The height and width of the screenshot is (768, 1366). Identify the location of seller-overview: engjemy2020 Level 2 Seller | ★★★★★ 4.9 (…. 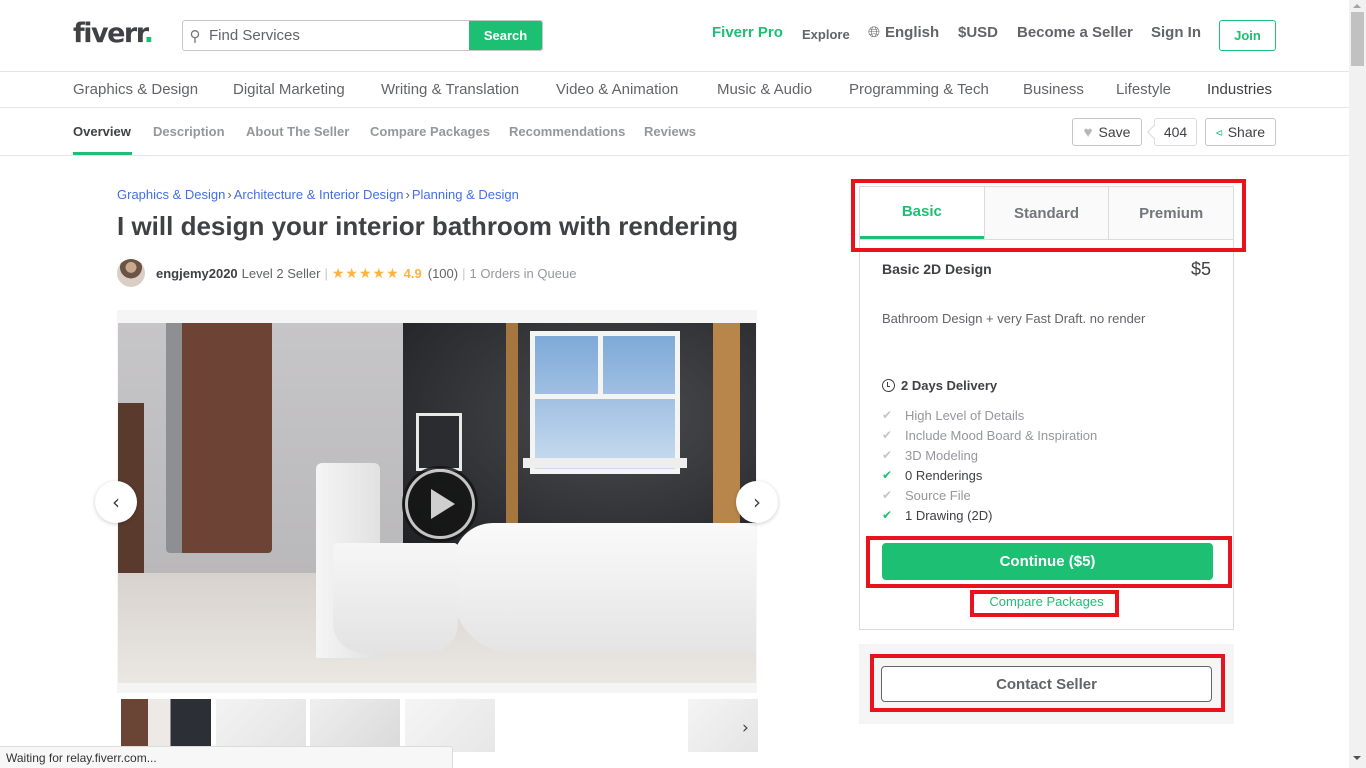
(346, 273).